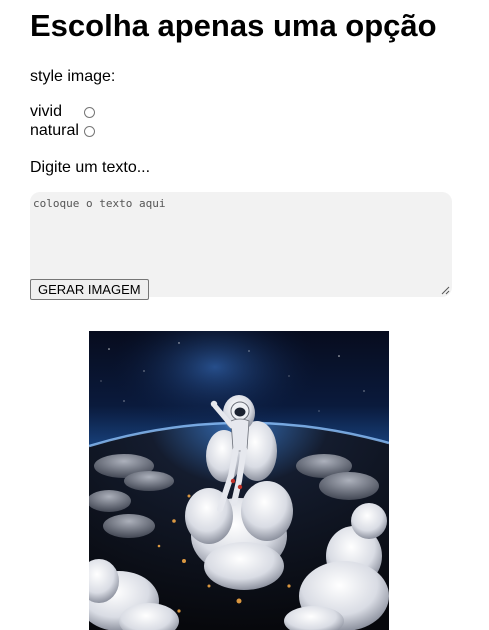 The width and height of the screenshot is (489, 630). I want to click on radio-option-natural: natural, so click(62, 131).